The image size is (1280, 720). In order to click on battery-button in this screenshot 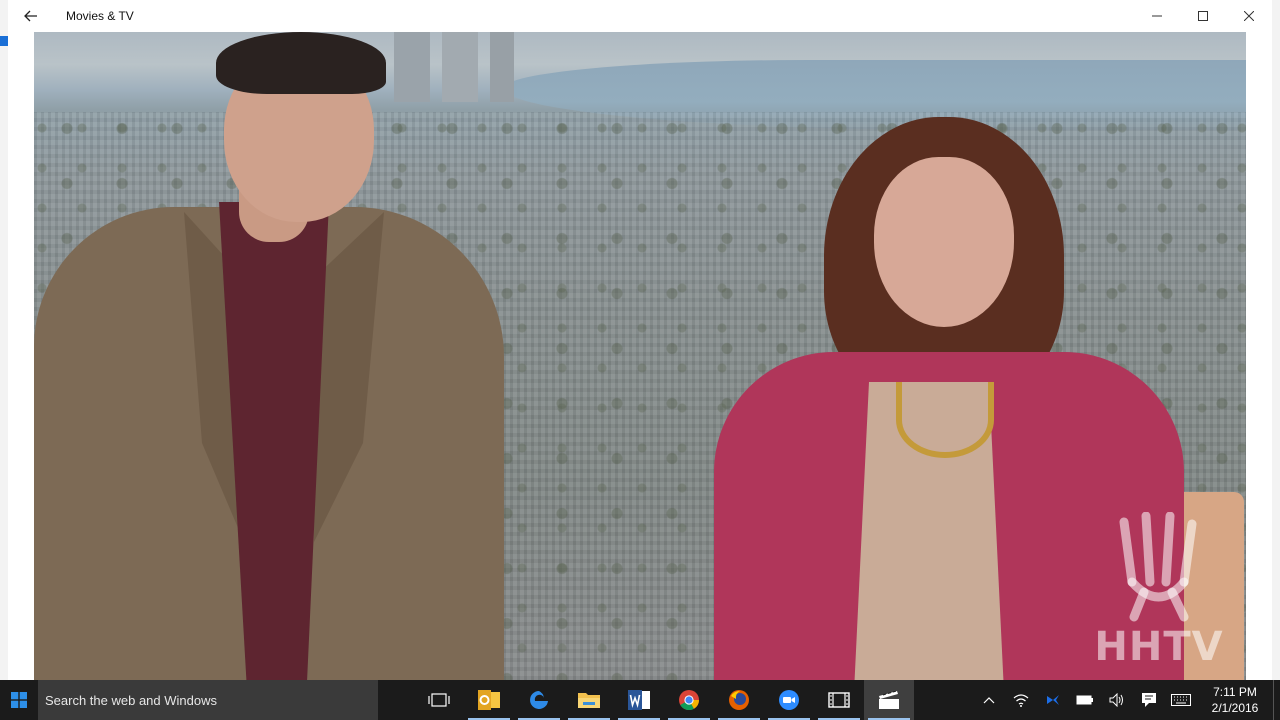, I will do `click(1085, 700)`.